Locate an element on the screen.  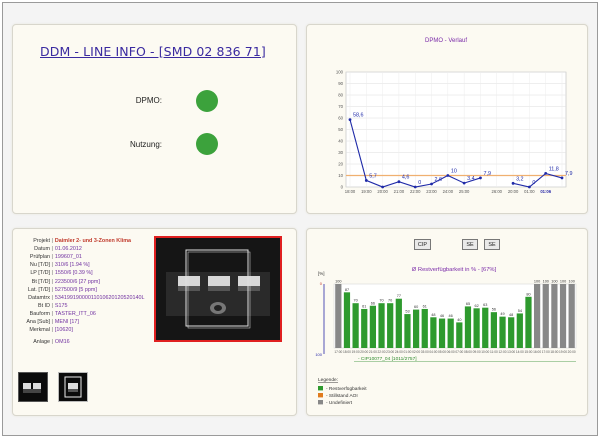
bar-category-label: 24:00 is located at coordinates (399, 352).